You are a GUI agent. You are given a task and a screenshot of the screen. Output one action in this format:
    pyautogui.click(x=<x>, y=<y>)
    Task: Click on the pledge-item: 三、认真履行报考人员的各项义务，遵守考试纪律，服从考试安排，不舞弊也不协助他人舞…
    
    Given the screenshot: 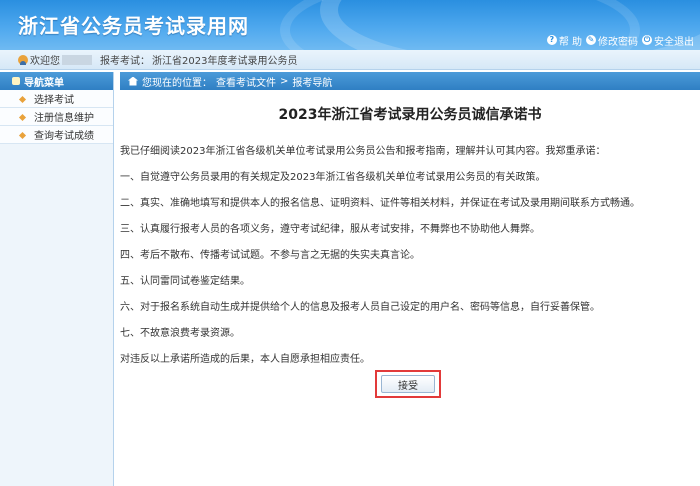 What is the action you would take?
    pyautogui.click(x=330, y=229)
    